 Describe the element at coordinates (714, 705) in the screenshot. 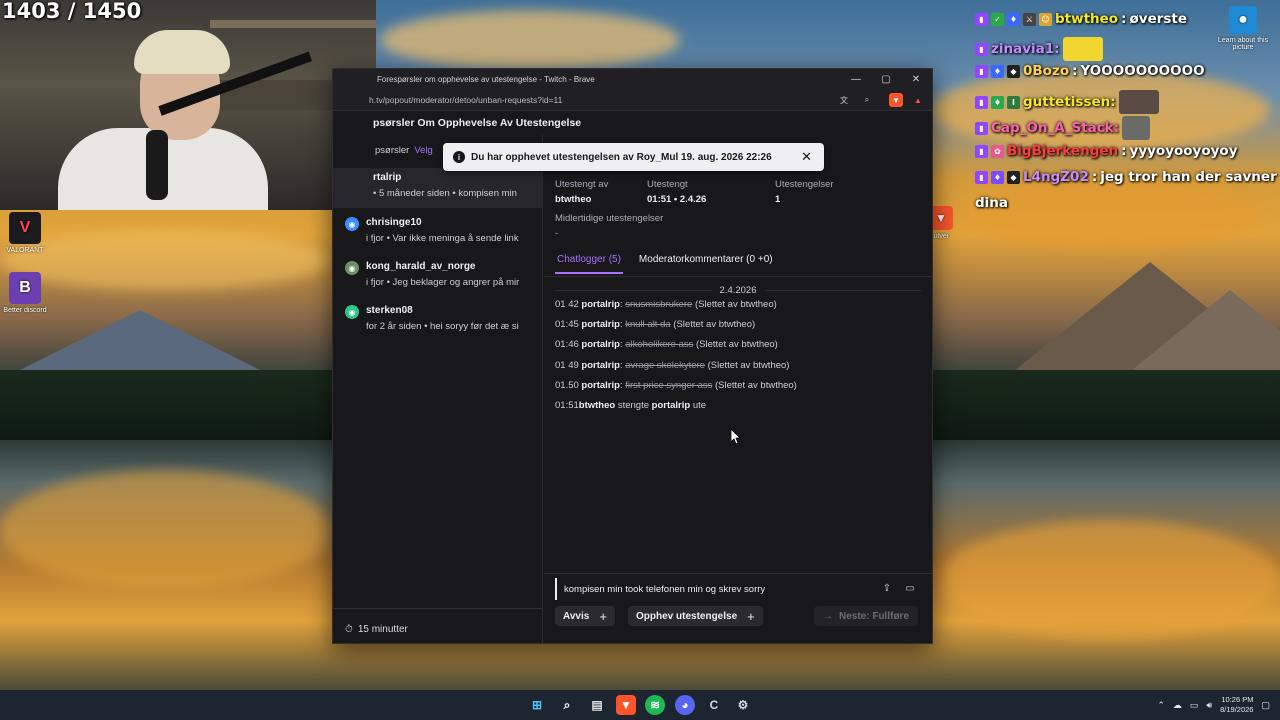

I see `ccleaner-icon: C` at that location.